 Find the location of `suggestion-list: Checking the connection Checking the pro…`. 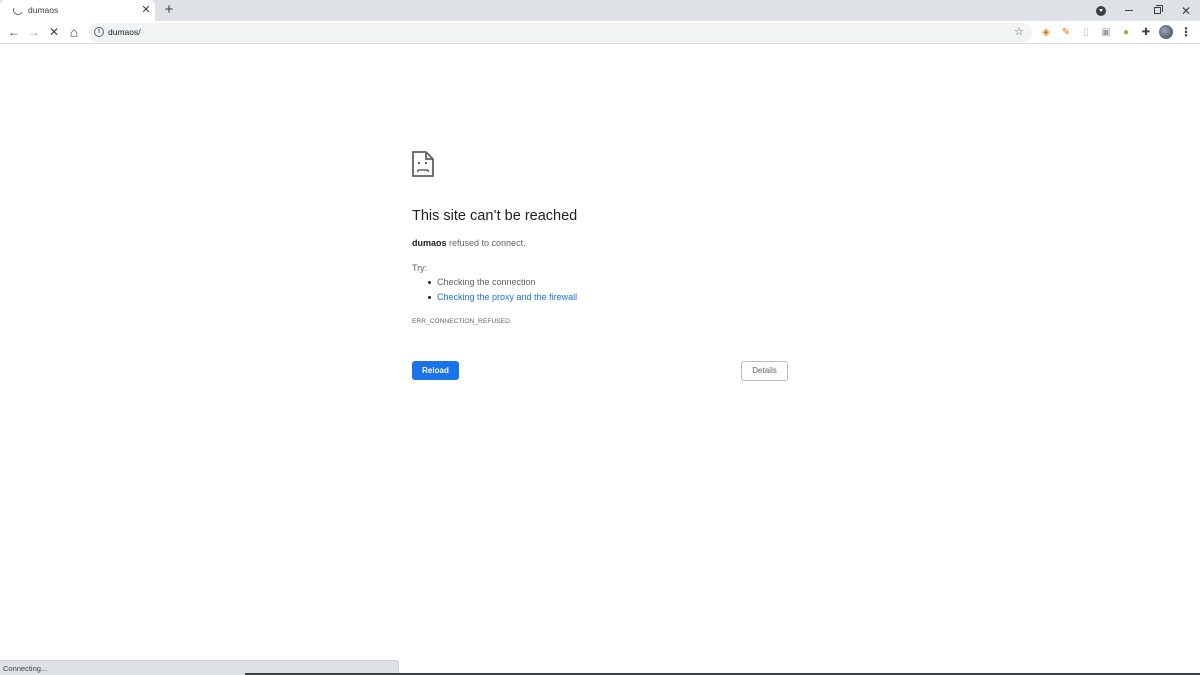

suggestion-list: Checking the connection Checking the pro… is located at coordinates (502, 292).